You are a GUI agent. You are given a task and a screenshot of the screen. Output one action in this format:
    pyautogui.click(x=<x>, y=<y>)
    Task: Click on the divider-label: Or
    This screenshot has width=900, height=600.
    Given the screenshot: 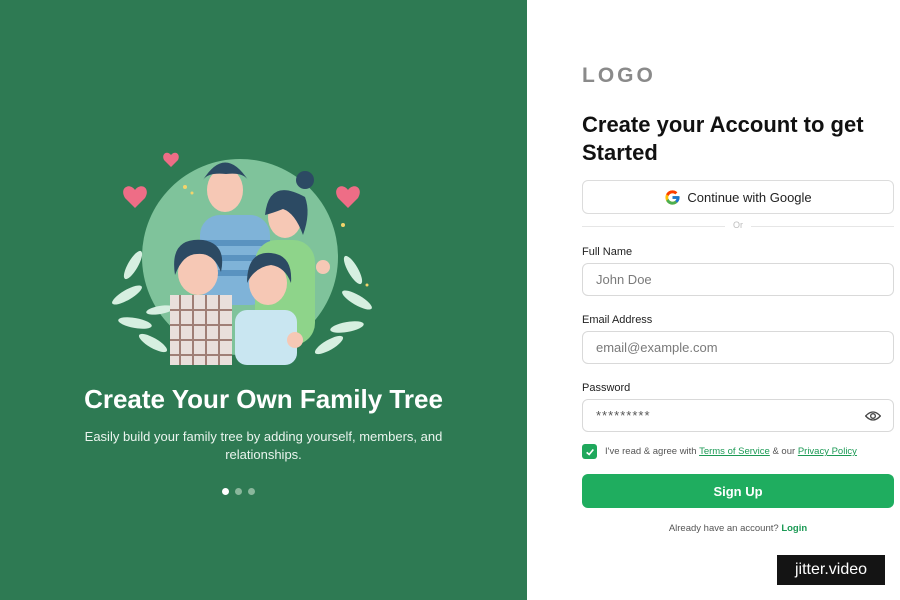 What is the action you would take?
    pyautogui.click(x=738, y=225)
    